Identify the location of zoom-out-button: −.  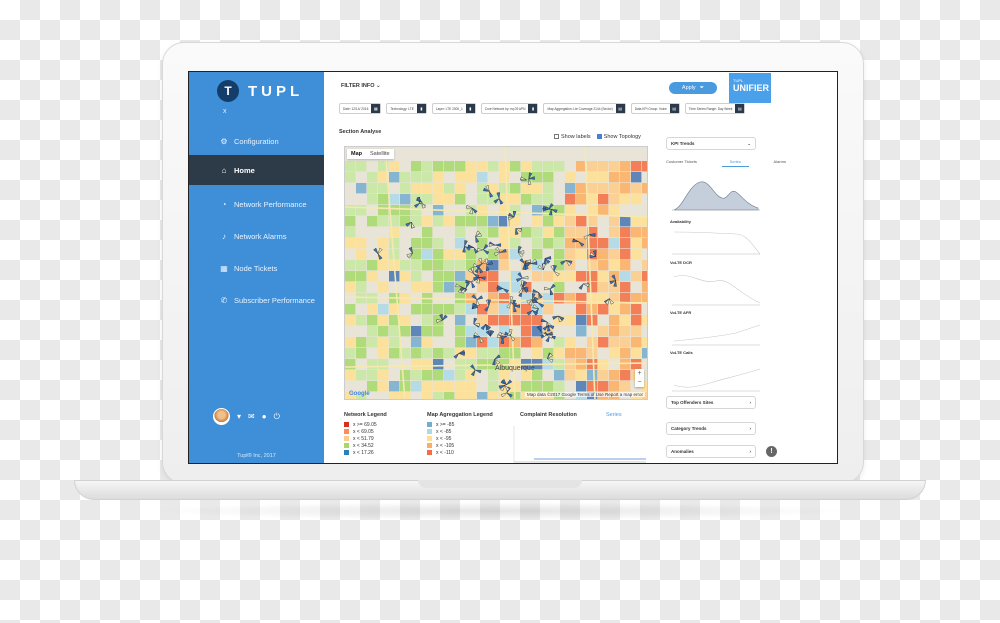
(639, 382).